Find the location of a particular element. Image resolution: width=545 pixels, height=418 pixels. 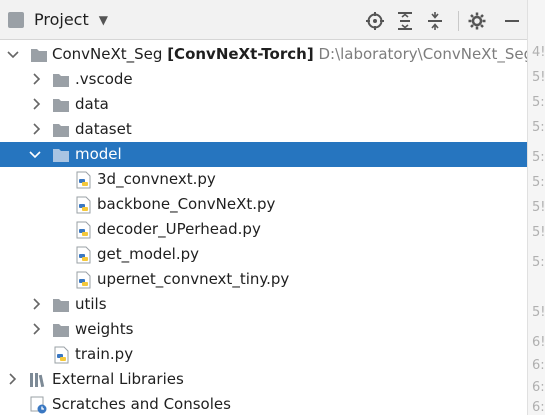

tree-item-dataset: dataset is located at coordinates (263, 129).